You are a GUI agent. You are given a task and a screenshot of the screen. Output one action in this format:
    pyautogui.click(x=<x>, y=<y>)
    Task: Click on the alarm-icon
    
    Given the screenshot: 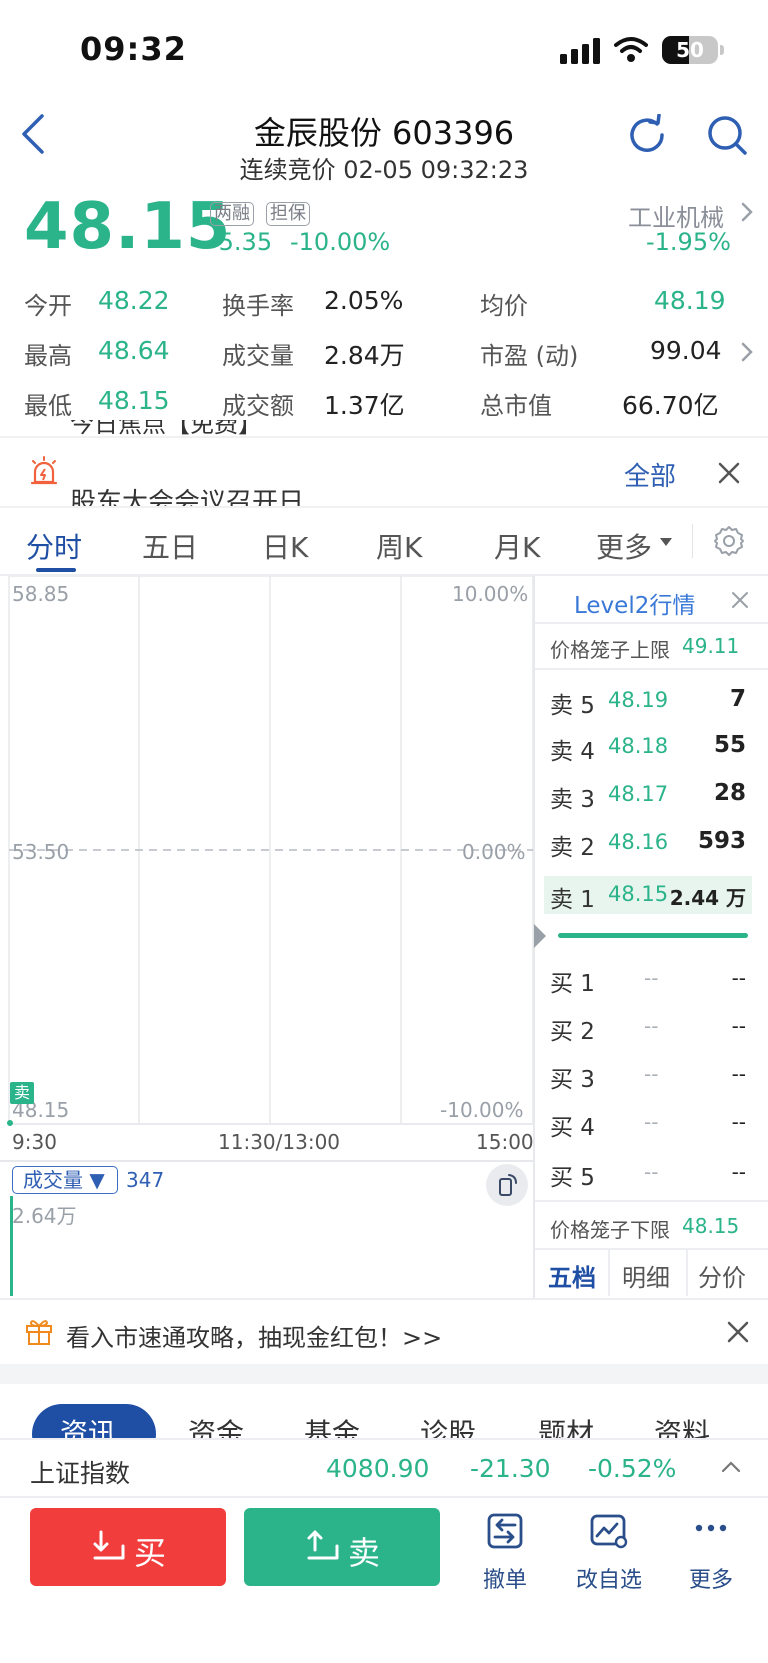 What is the action you would take?
    pyautogui.click(x=44, y=470)
    